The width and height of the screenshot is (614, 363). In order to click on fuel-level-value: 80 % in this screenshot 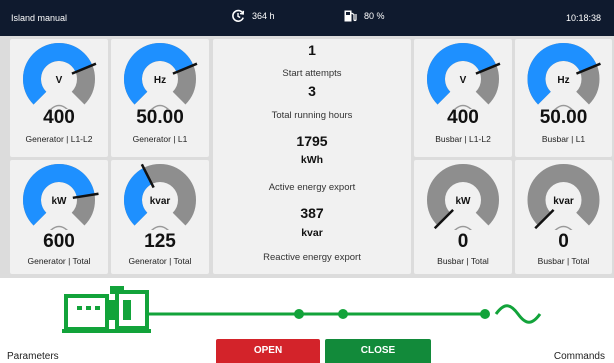, I will do `click(374, 16)`.